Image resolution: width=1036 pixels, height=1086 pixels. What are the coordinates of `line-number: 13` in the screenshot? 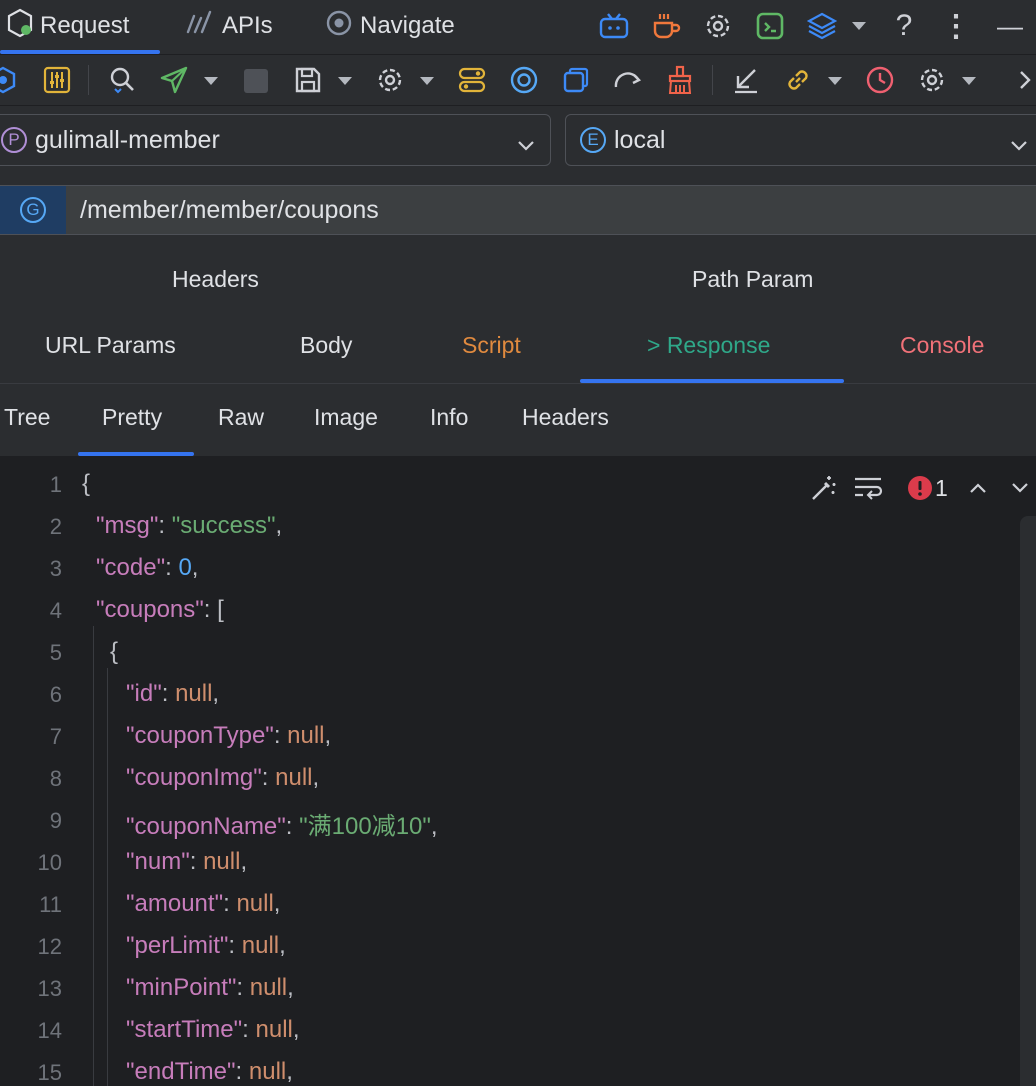 It's located at (49, 988).